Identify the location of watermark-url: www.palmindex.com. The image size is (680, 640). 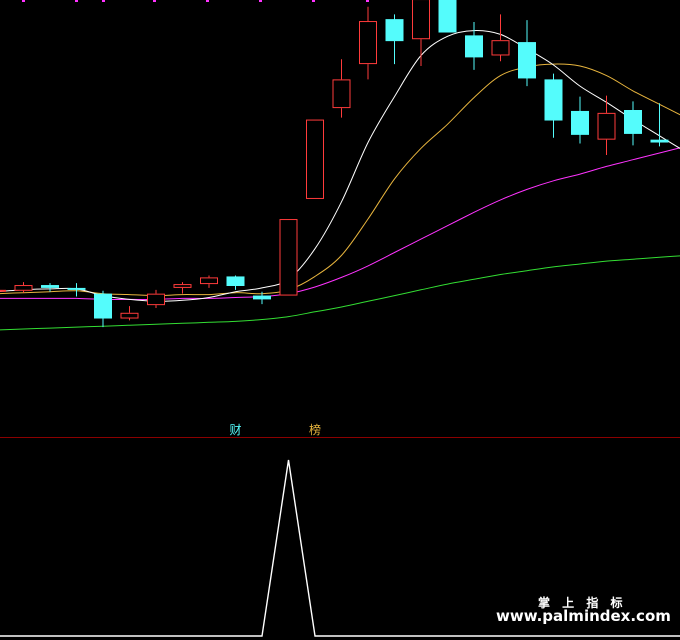
(583, 616).